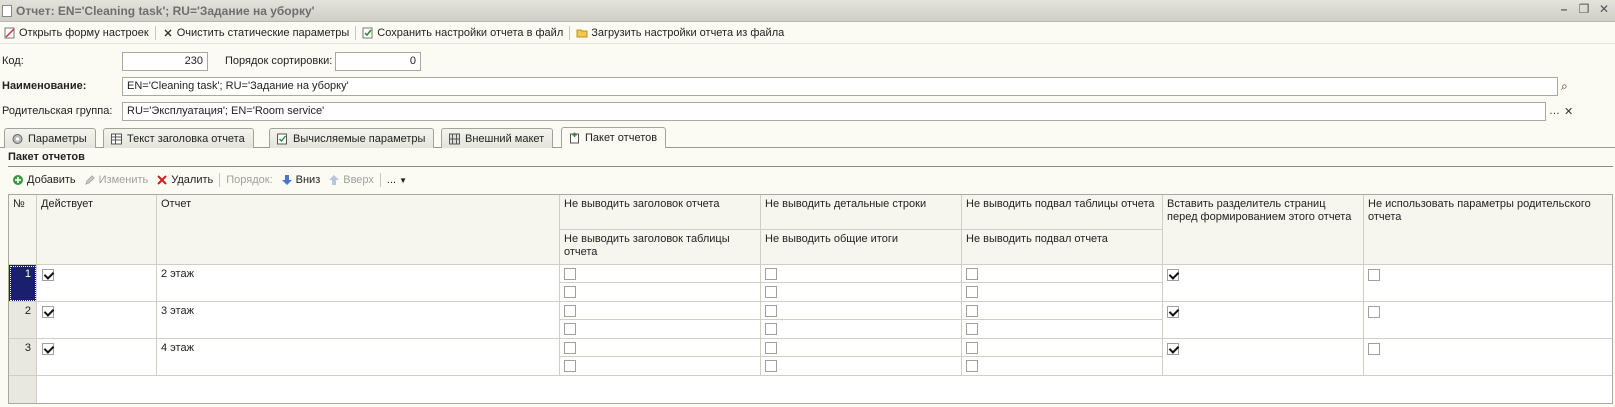 This screenshot has width=1615, height=407. I want to click on col-header-no-table-header: Не выводить заголовок таблицы отчета, so click(660, 247).